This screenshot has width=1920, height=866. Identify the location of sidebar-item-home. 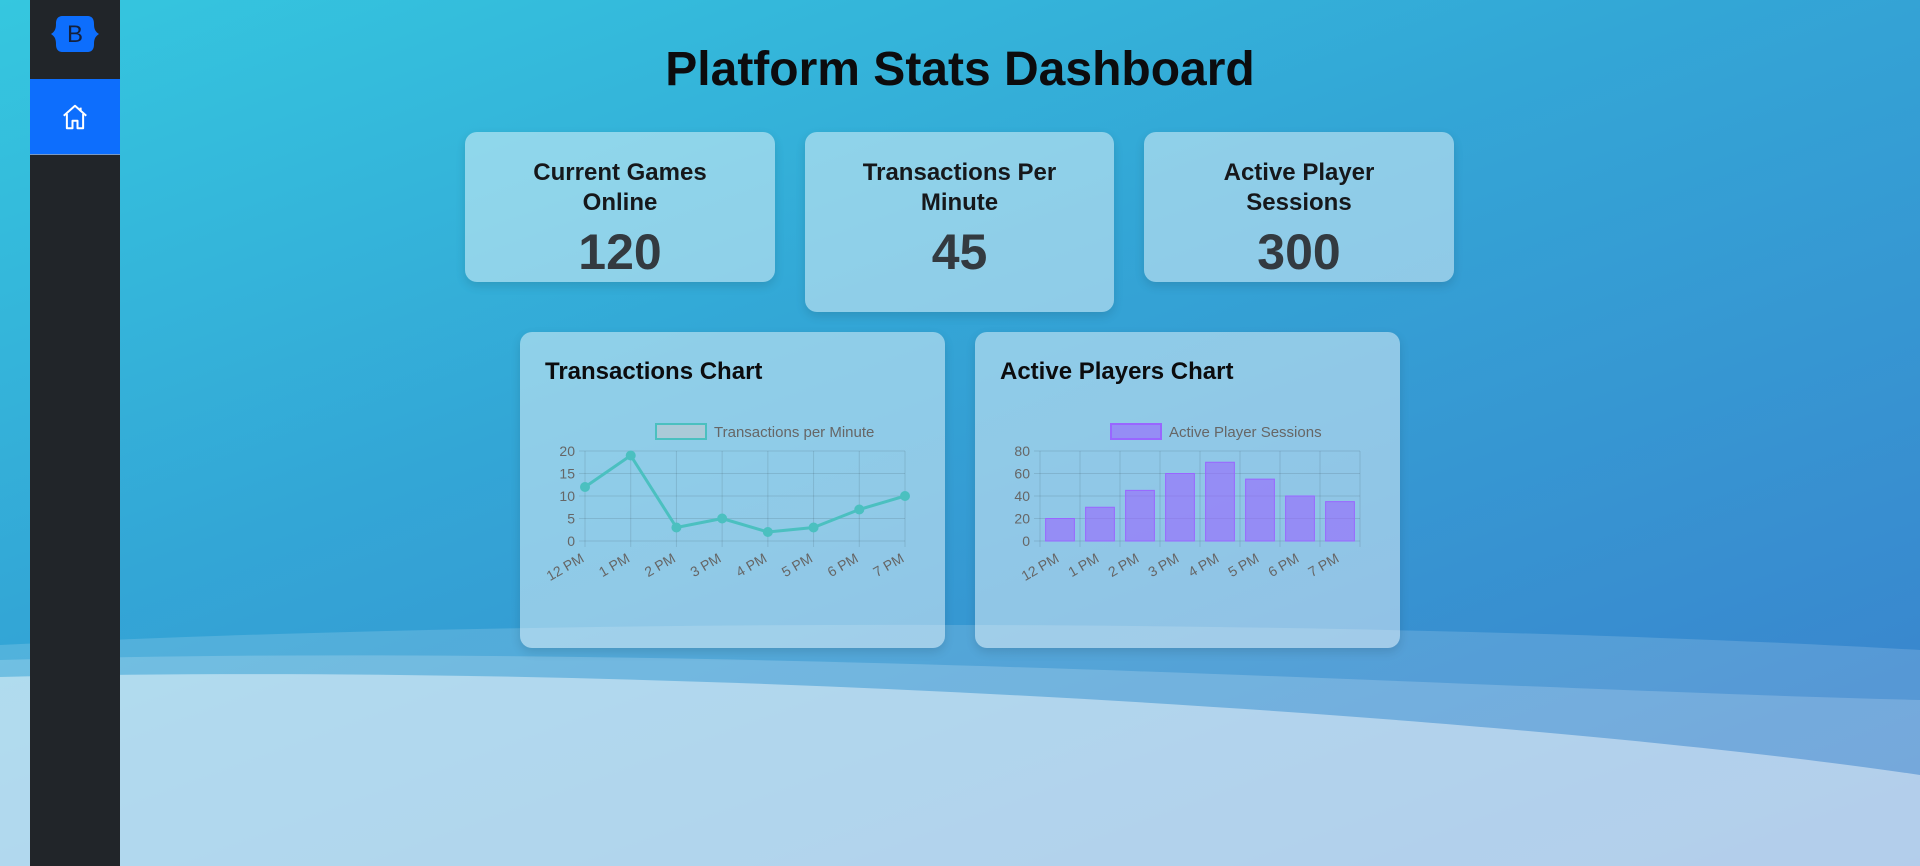
(75, 117).